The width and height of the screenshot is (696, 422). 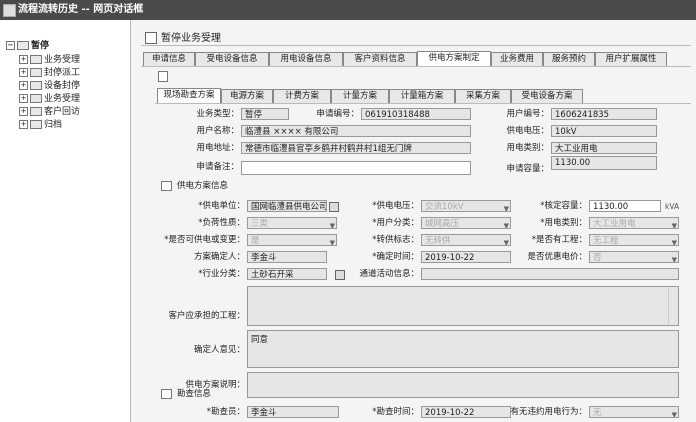 I want to click on transfer-flag-select: 无转供 ▼, so click(x=466, y=240).